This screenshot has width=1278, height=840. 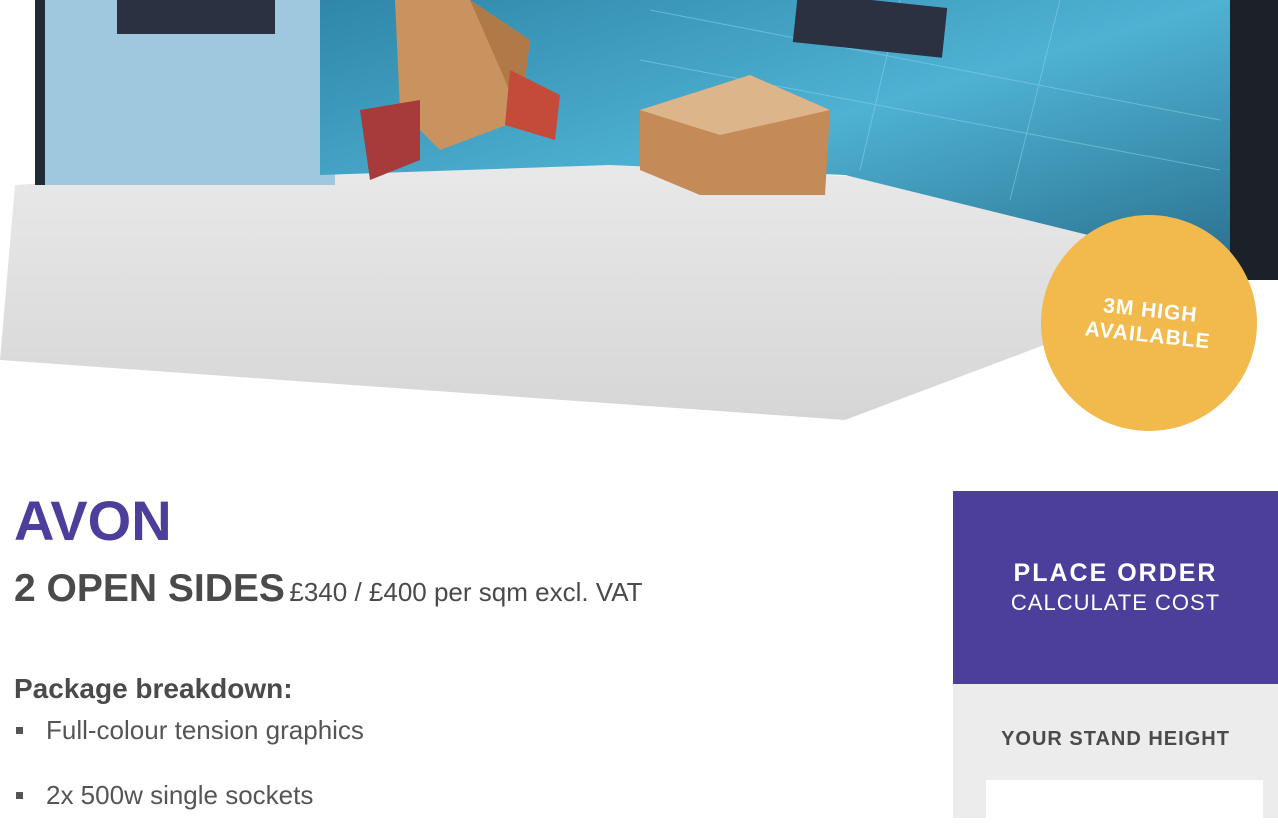 I want to click on open-sides-label: 2 OPEN SIDES, so click(x=149, y=588).